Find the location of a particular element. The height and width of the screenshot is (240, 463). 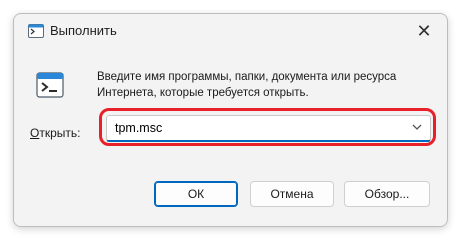

run-app-icon is located at coordinates (36, 31).